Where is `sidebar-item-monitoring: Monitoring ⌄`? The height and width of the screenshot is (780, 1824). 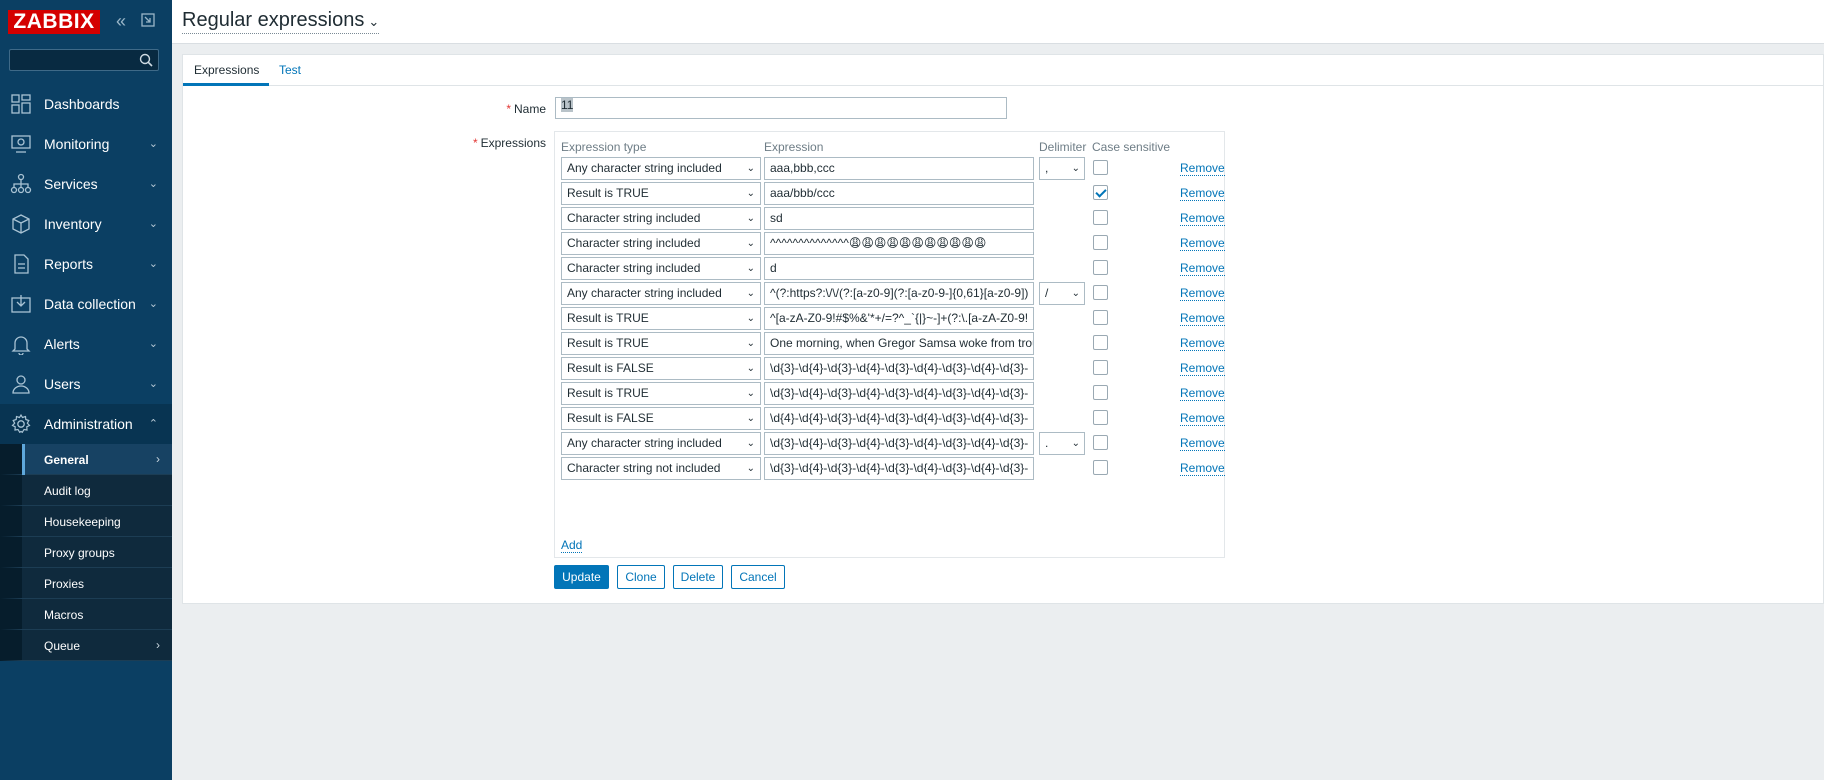
sidebar-item-monitoring: Monitoring ⌄ is located at coordinates (86, 144).